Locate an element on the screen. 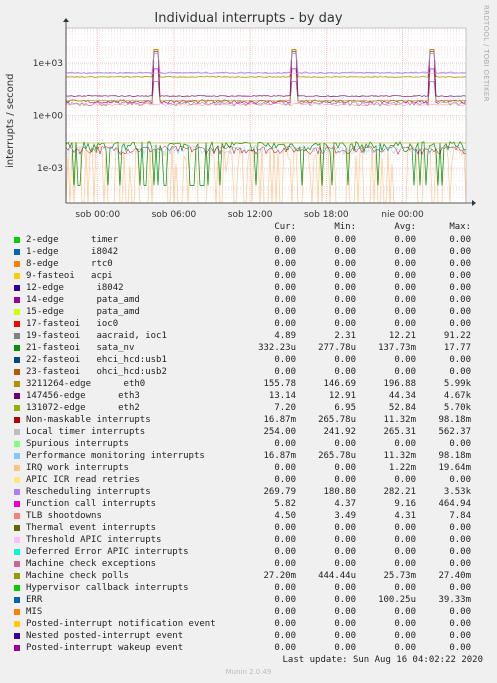  legend-row: 2-edge timer 0.00 0.00 0.00 0.00 is located at coordinates (248, 240).